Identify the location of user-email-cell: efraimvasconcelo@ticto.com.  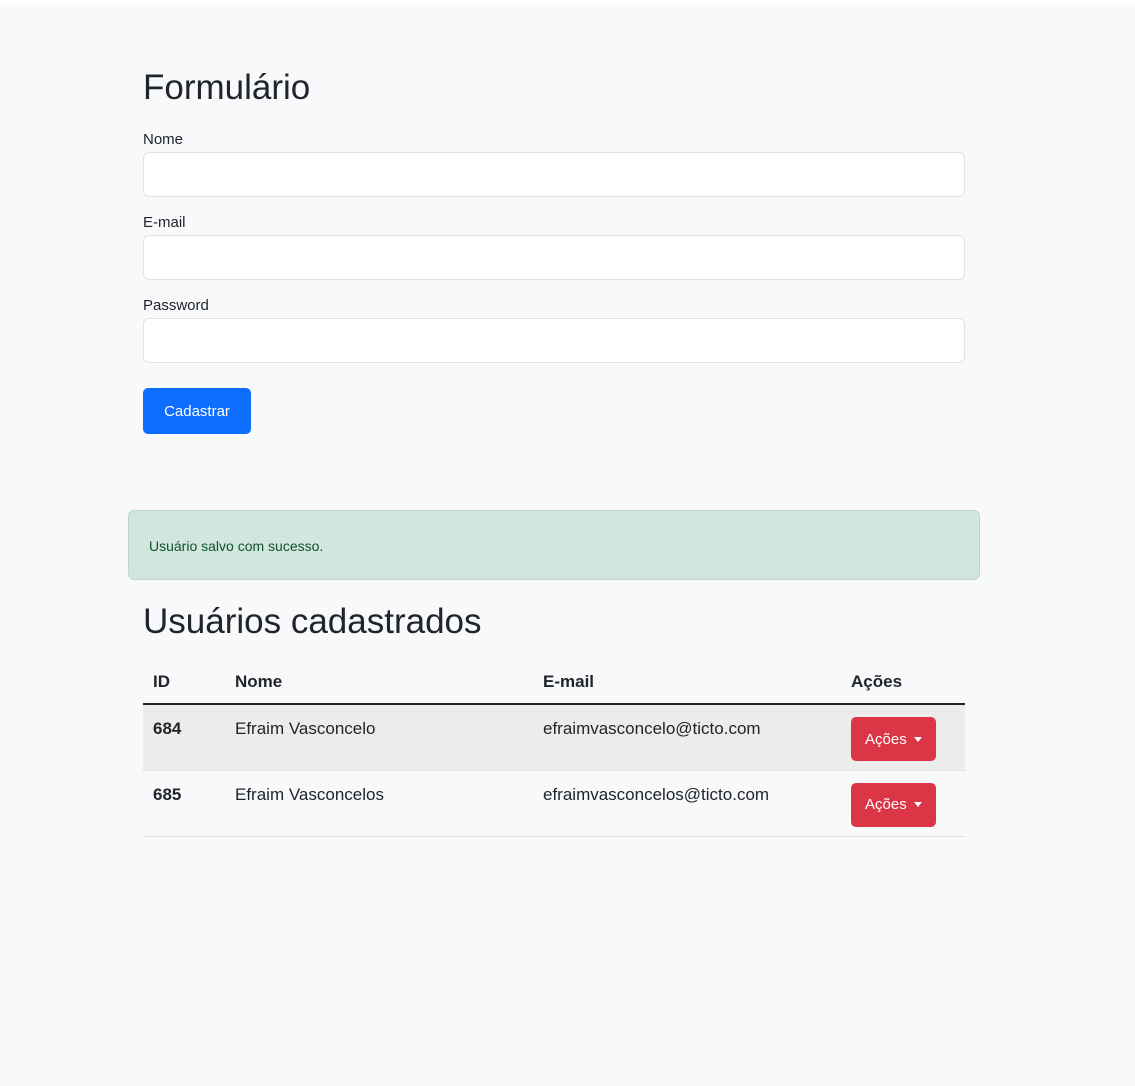
(687, 737).